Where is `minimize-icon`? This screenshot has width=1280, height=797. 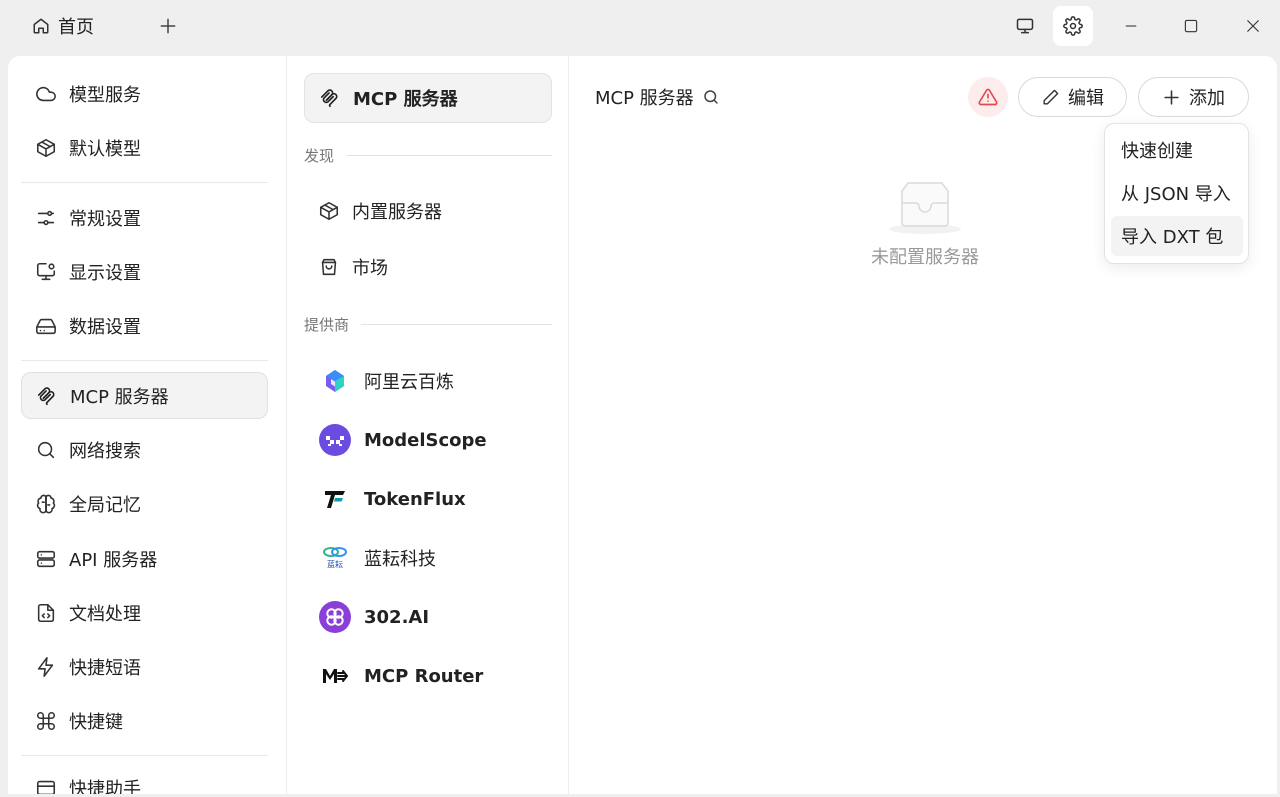 minimize-icon is located at coordinates (1131, 26).